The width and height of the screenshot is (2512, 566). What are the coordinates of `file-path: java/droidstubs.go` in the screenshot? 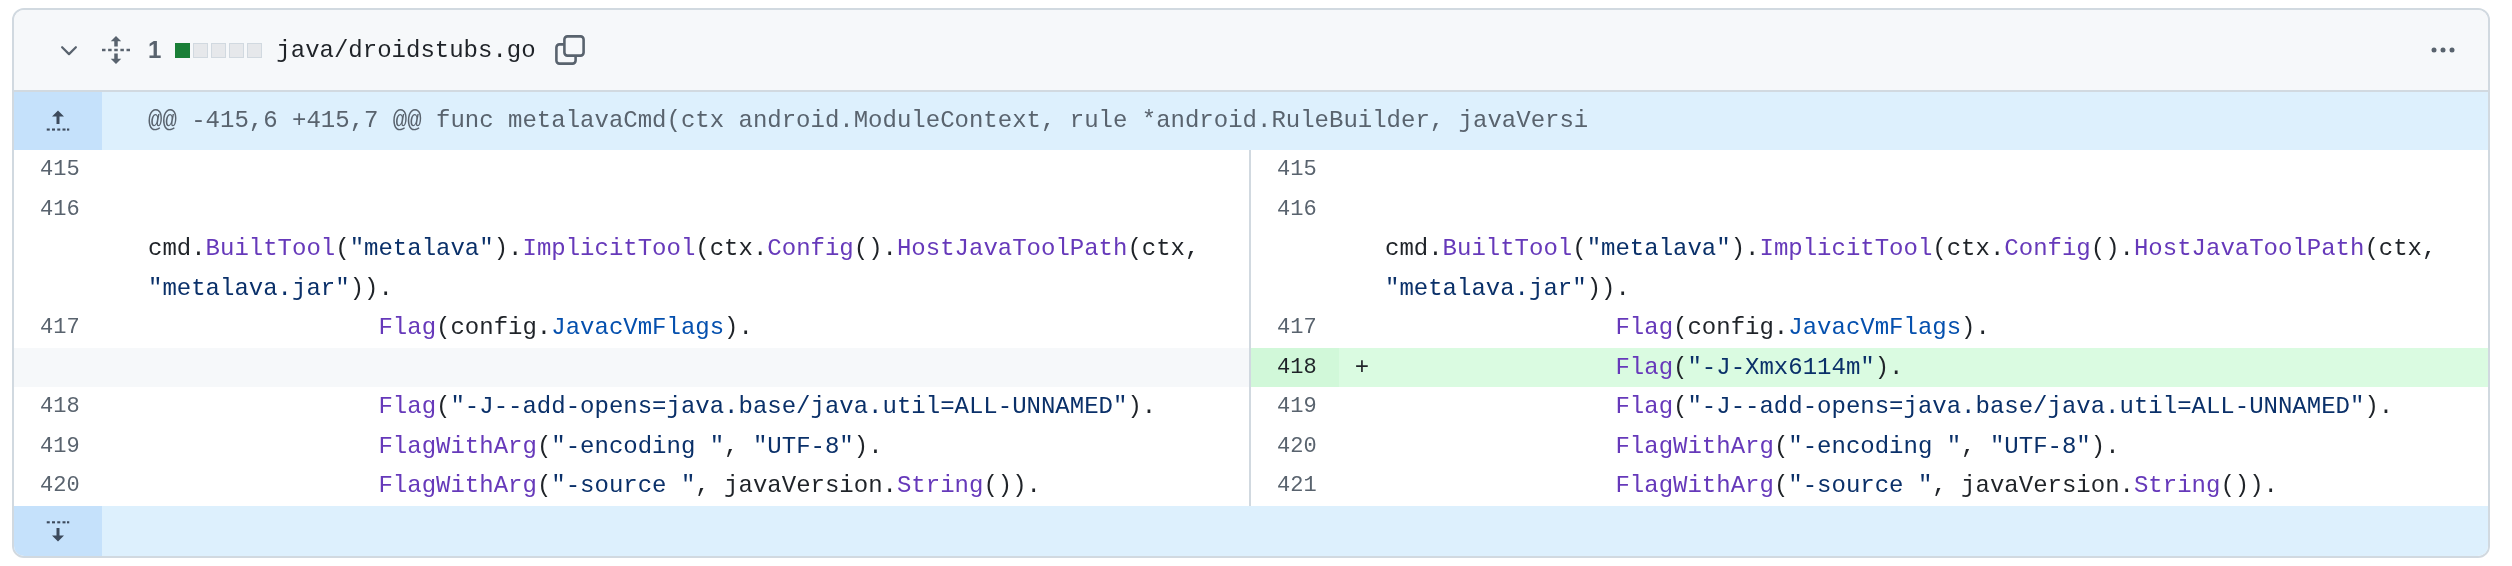 It's located at (406, 50).